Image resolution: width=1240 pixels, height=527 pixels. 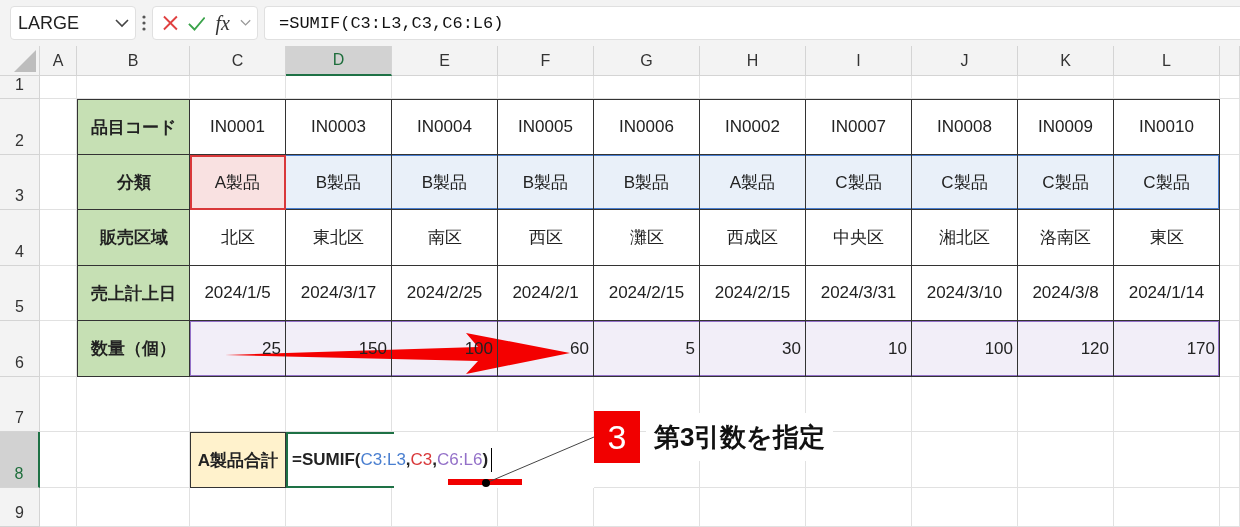 I want to click on column-header: H, so click(x=753, y=61).